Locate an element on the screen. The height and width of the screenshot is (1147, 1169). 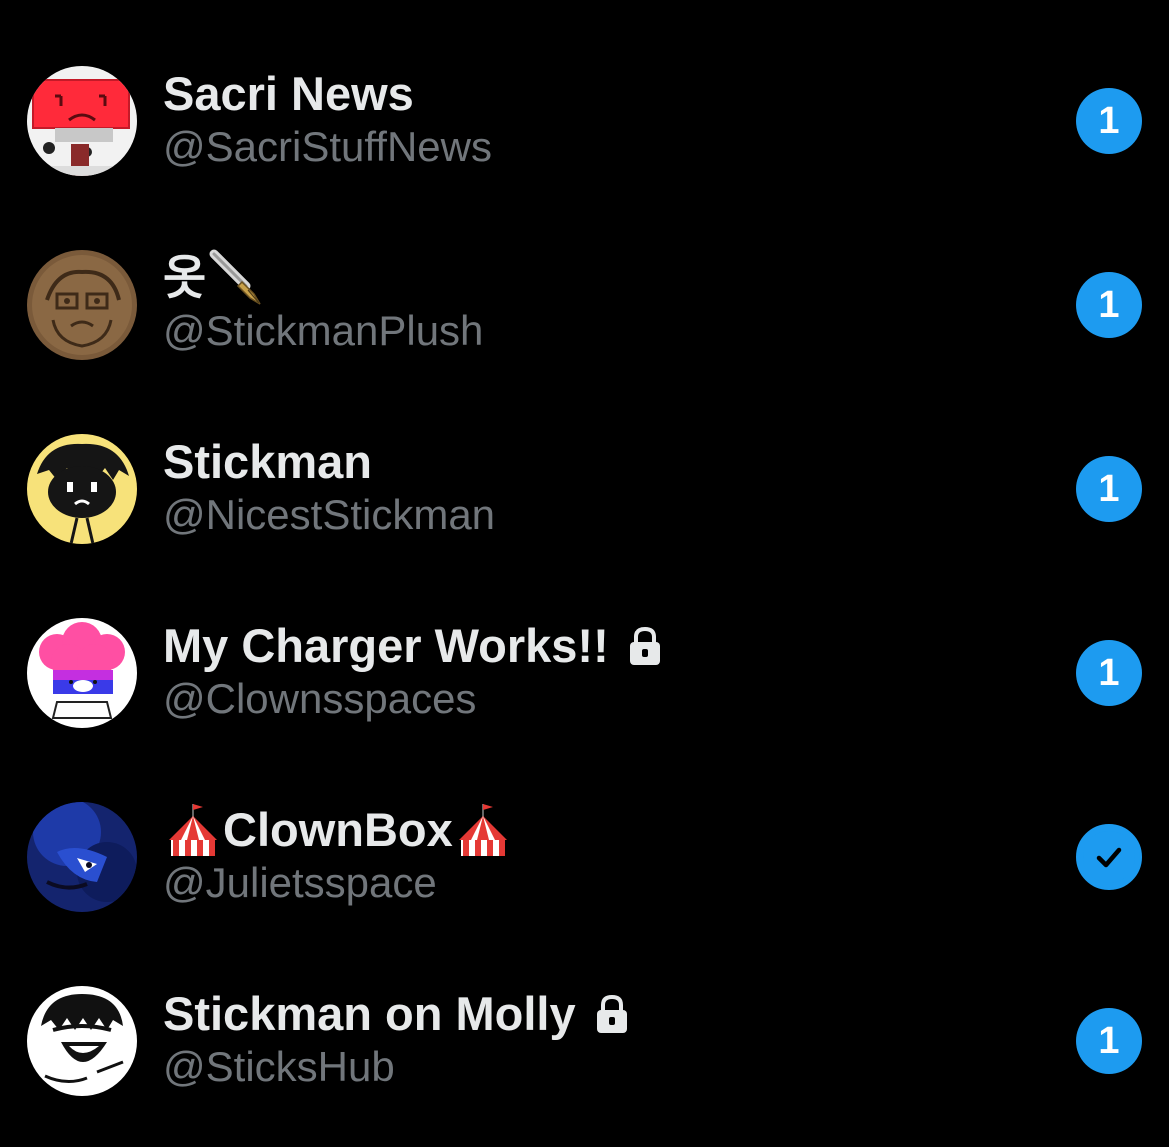
checkmark-icon is located at coordinates (1109, 857).